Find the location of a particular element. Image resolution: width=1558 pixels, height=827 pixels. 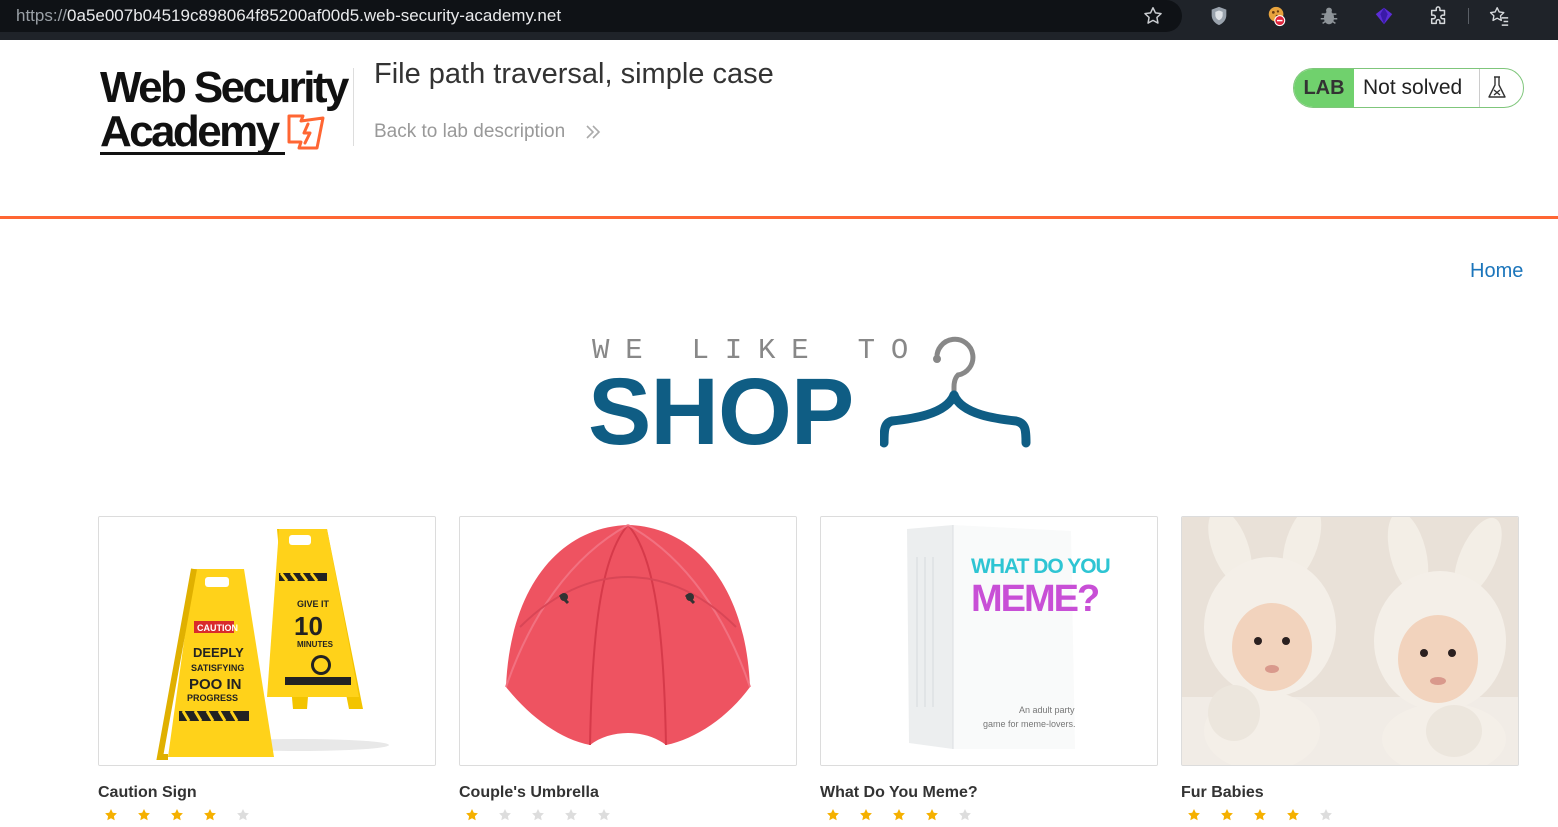

back-to-lab-description-link: Back to lab description is located at coordinates (469, 132).